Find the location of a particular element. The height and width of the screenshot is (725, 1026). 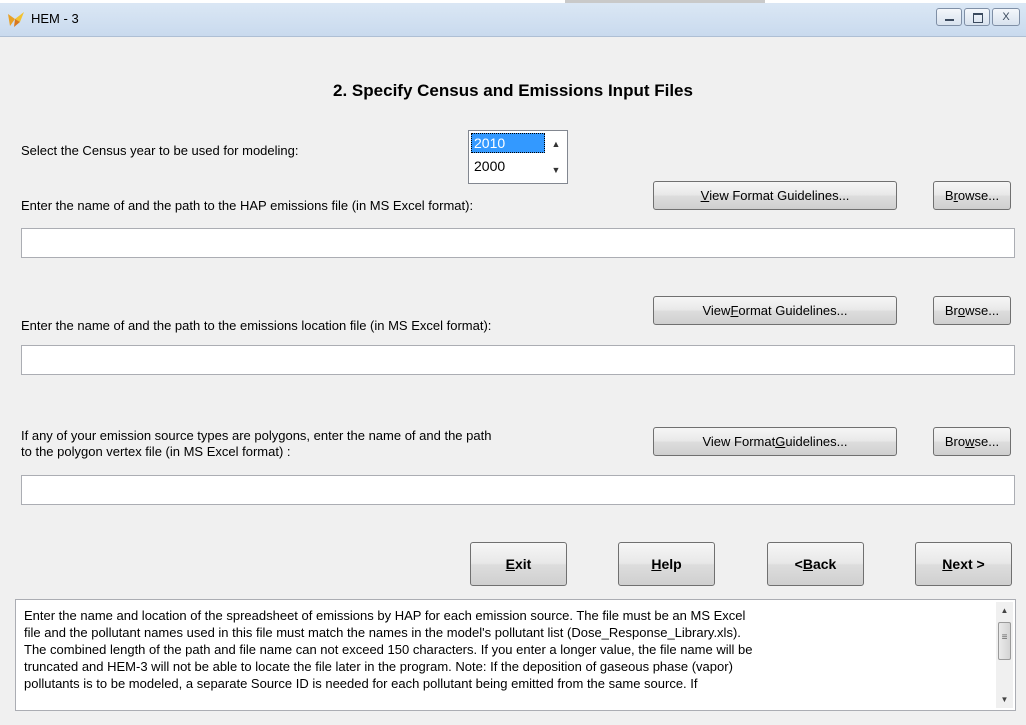

top-edge is located at coordinates (513, 1).